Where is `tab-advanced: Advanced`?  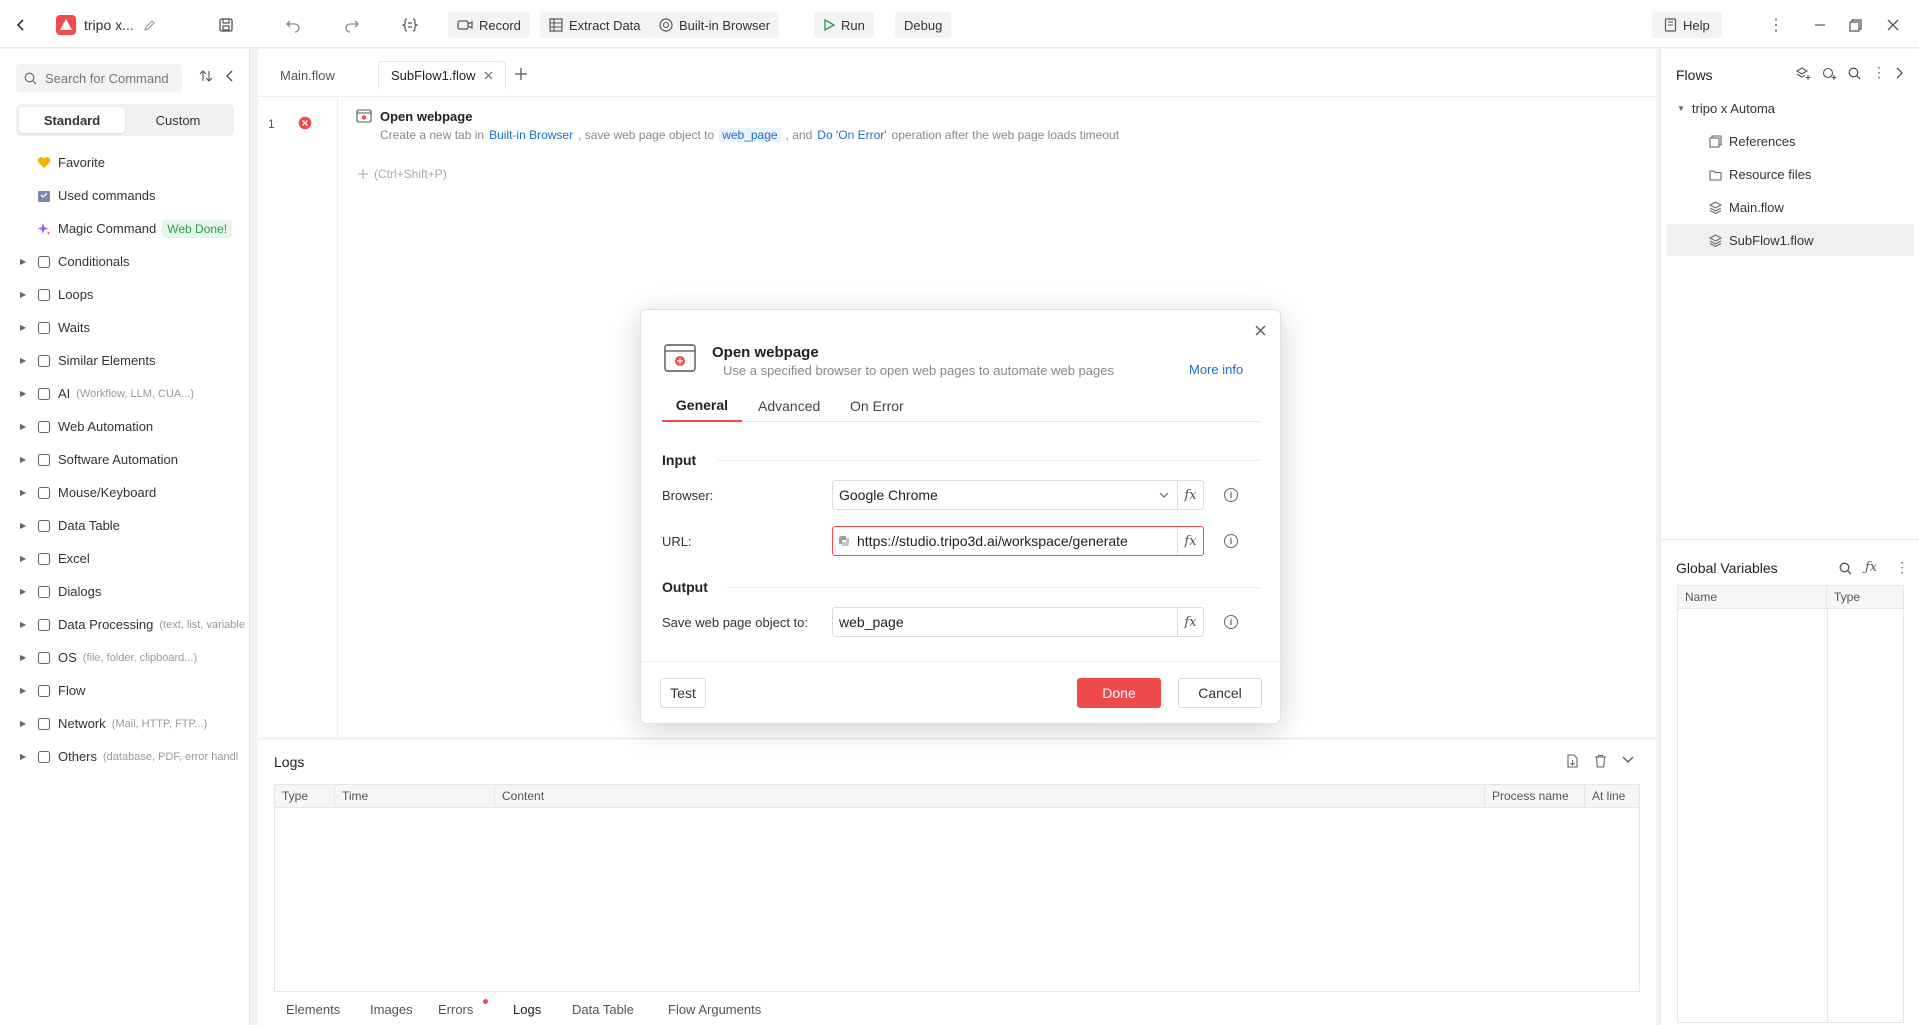
tab-advanced: Advanced is located at coordinates (789, 406).